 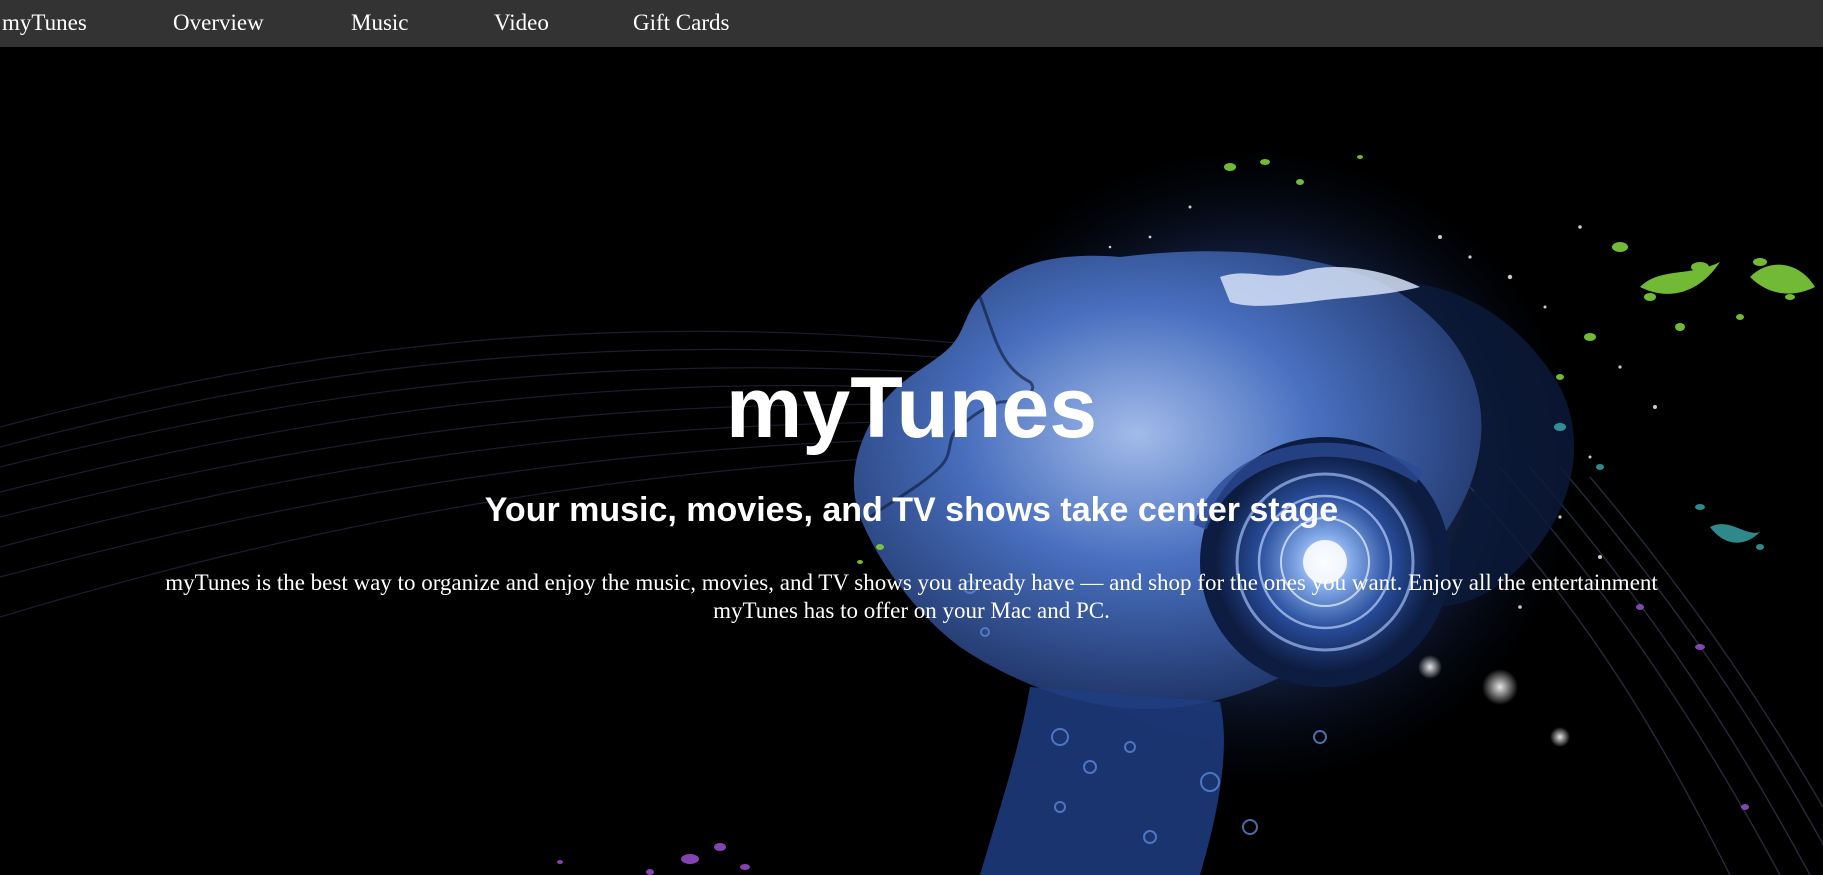 What do you see at coordinates (44, 23) in the screenshot?
I see `brand-link: myTunes` at bounding box center [44, 23].